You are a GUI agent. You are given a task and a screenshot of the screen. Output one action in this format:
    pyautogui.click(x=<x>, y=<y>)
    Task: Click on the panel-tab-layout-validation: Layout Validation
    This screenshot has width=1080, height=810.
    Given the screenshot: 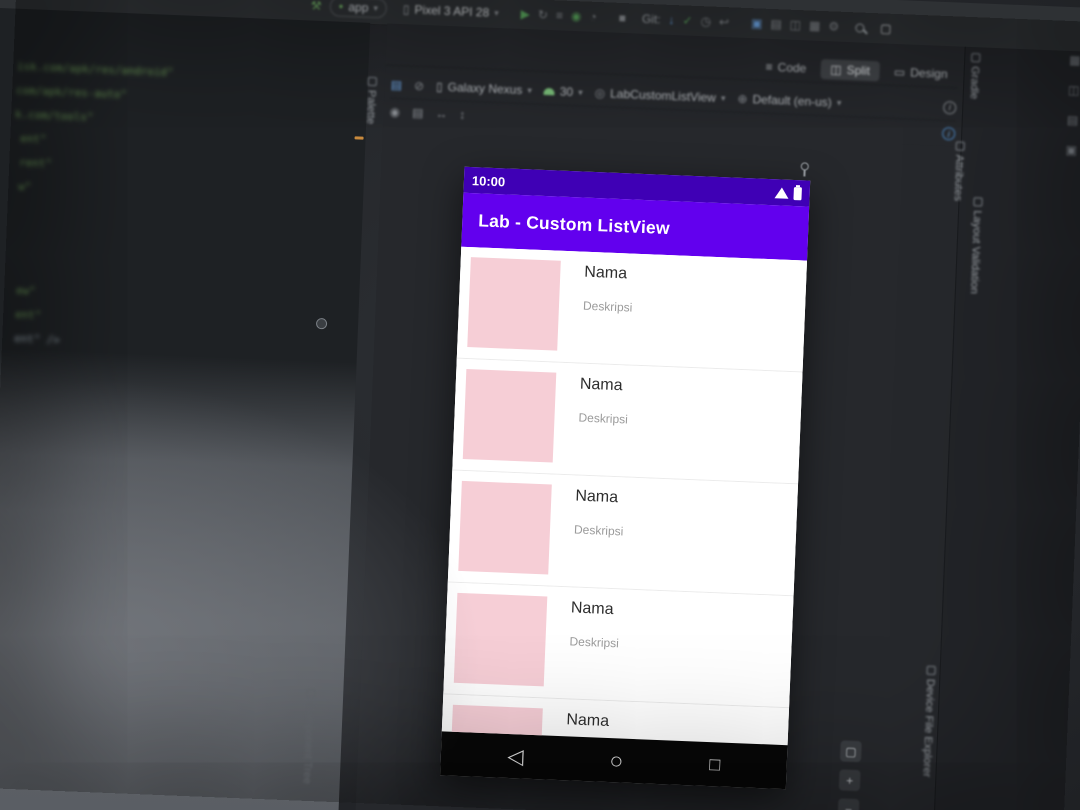 What is the action you would take?
    pyautogui.click(x=976, y=245)
    